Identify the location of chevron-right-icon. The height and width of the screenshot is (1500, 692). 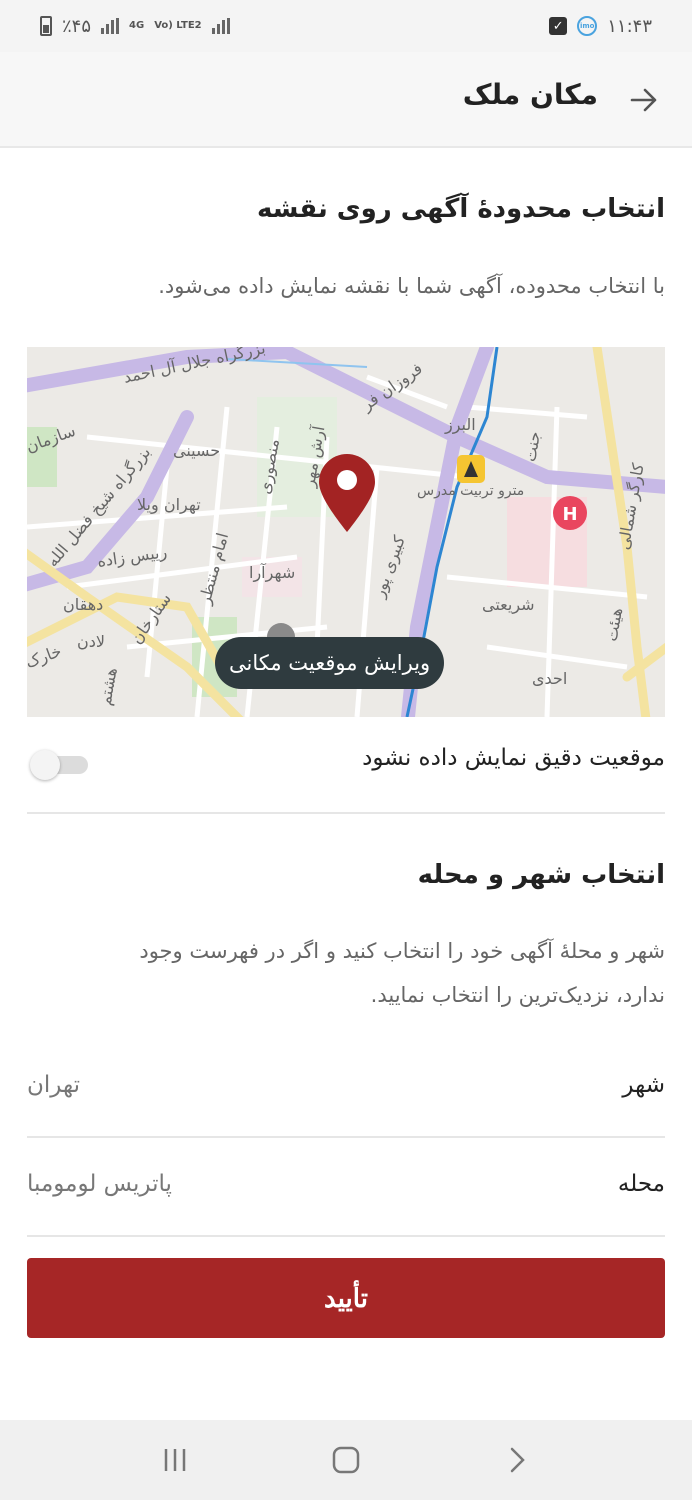
(517, 1460).